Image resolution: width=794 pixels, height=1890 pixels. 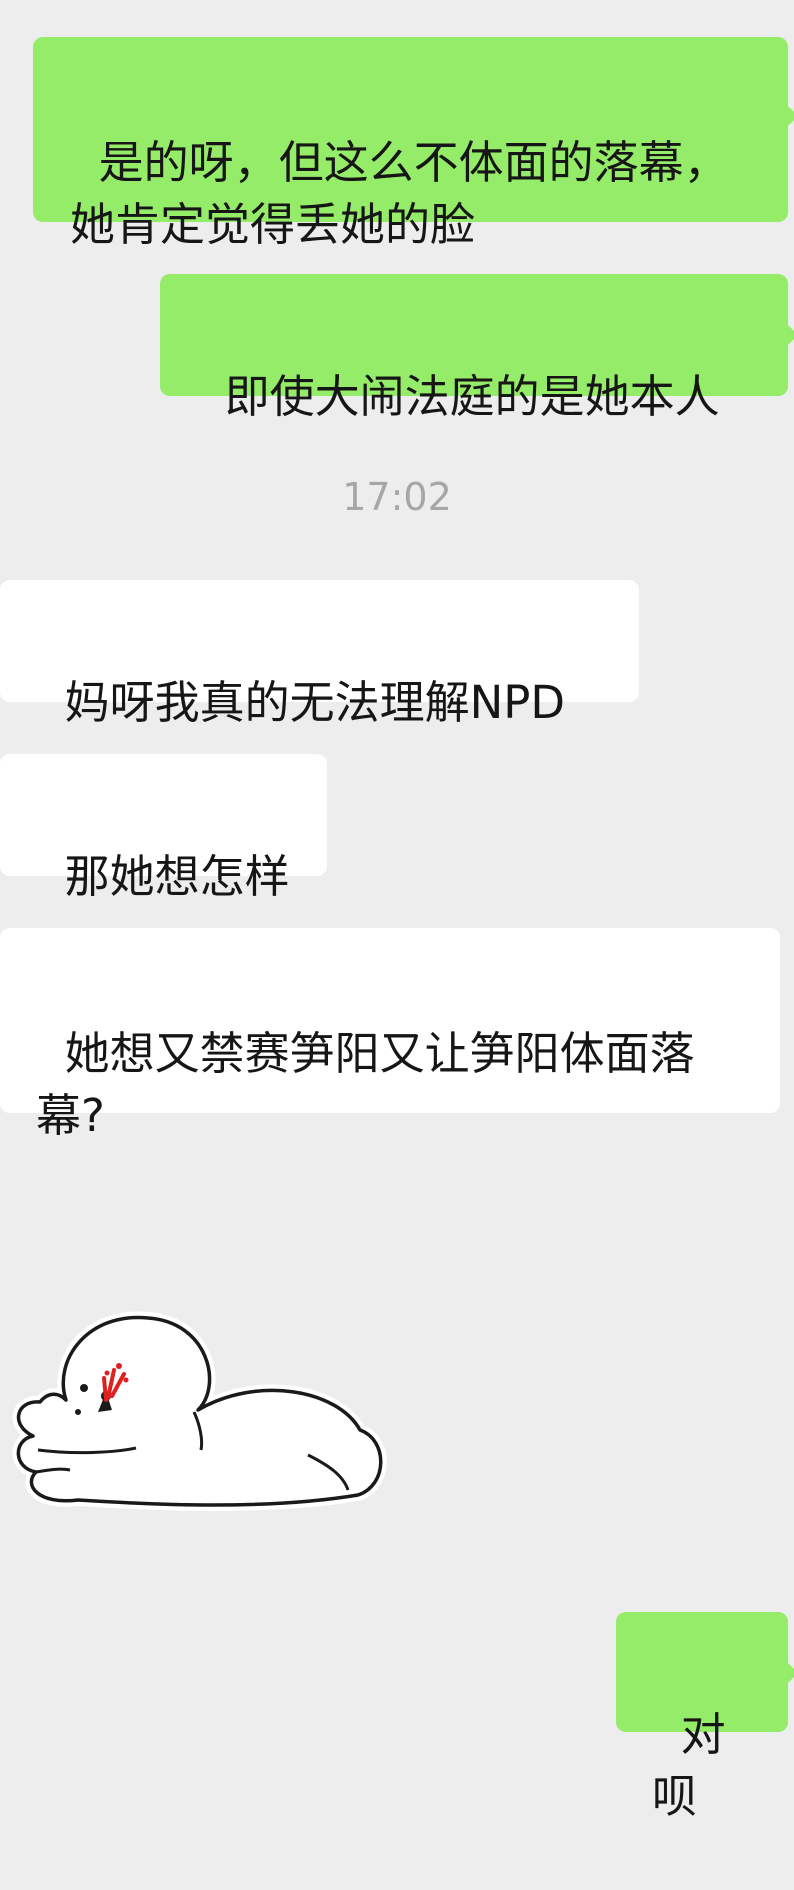 I want to click on message-text: 是的呀，但这么不体面的落幕， 她肯定觉得丢她的脸, so click(x=399, y=193).